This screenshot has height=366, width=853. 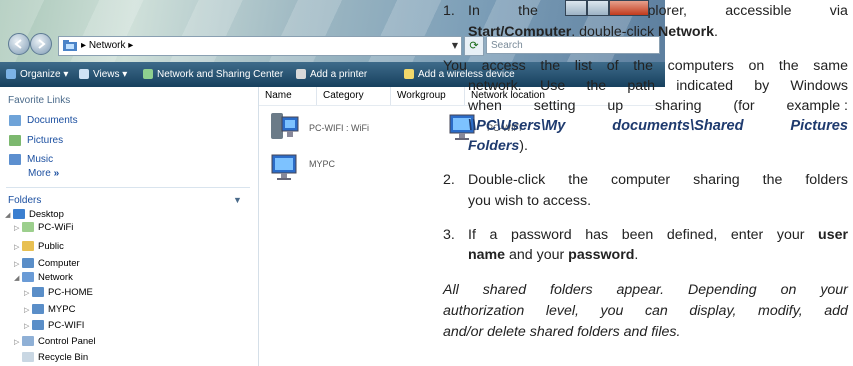 I want to click on maximize-button, so click(x=598, y=8).